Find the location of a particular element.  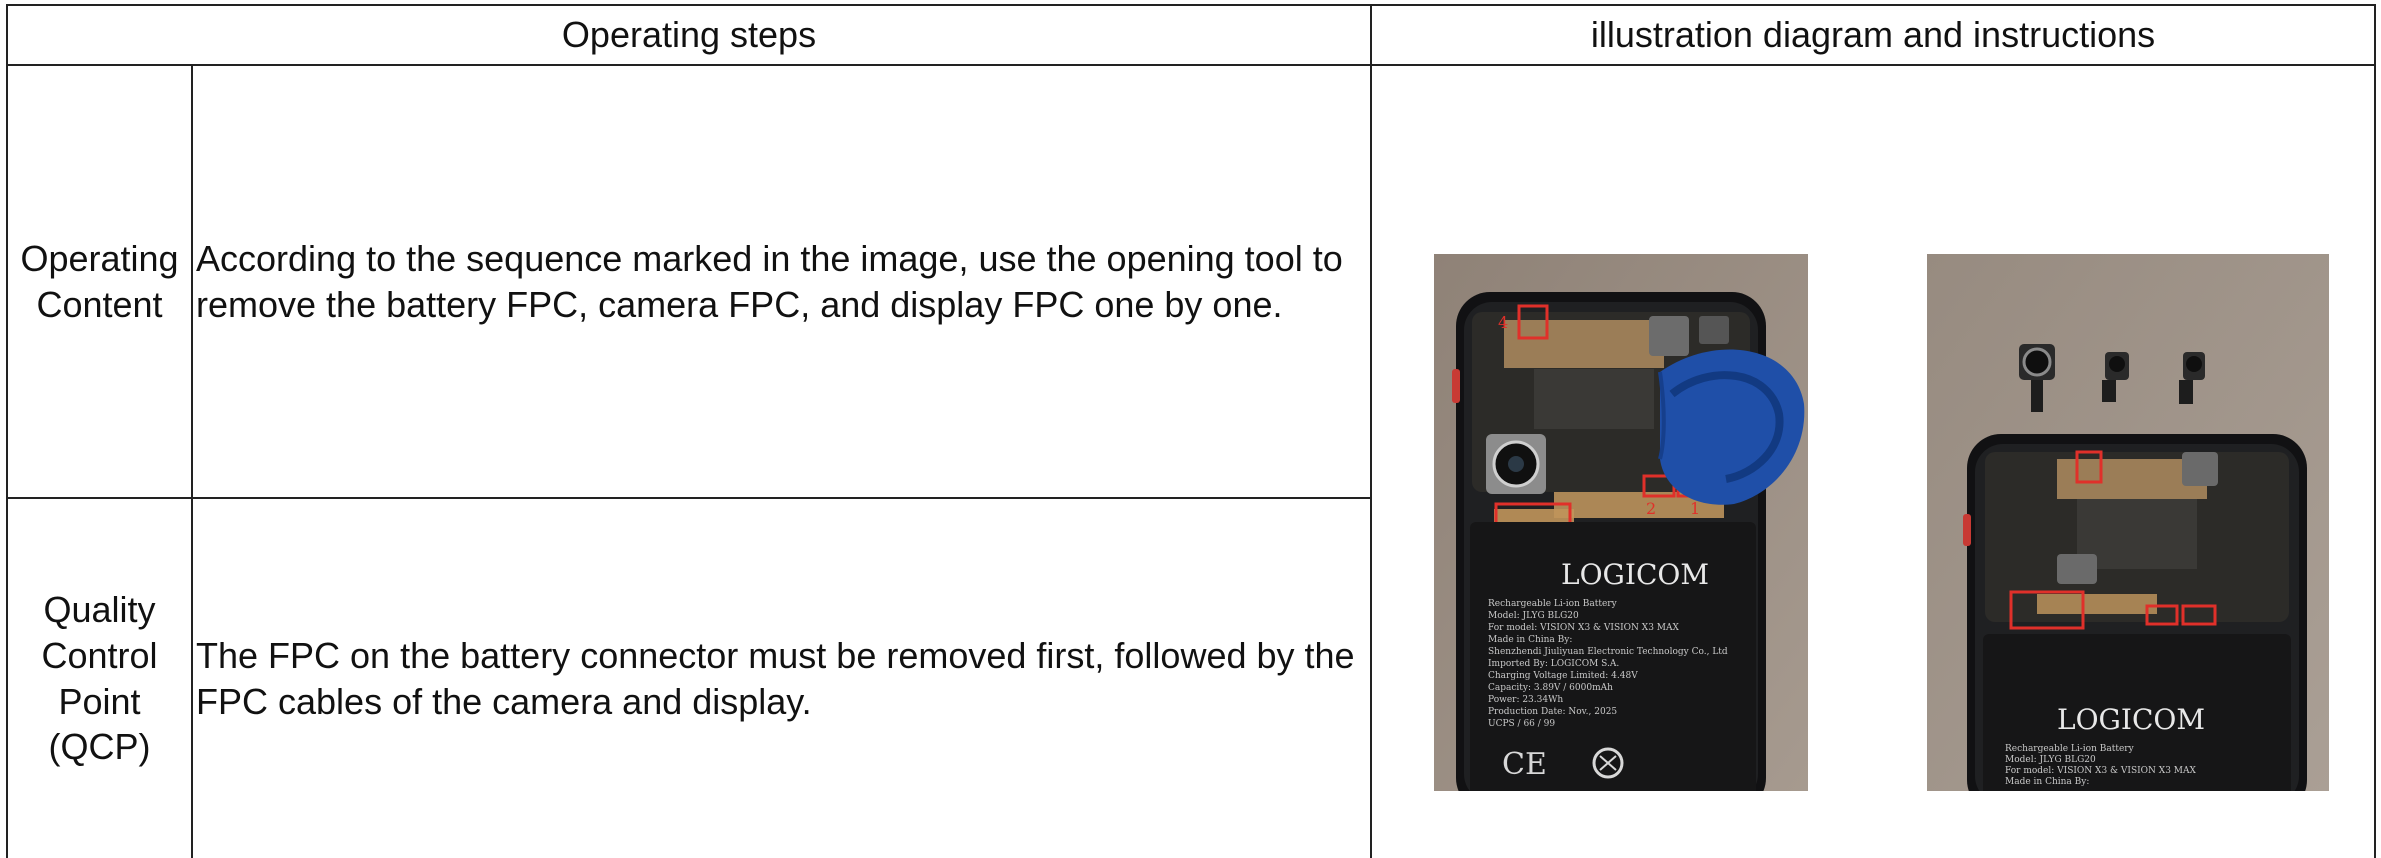

row-label-text: Operating Content is located at coordinates (99, 281).